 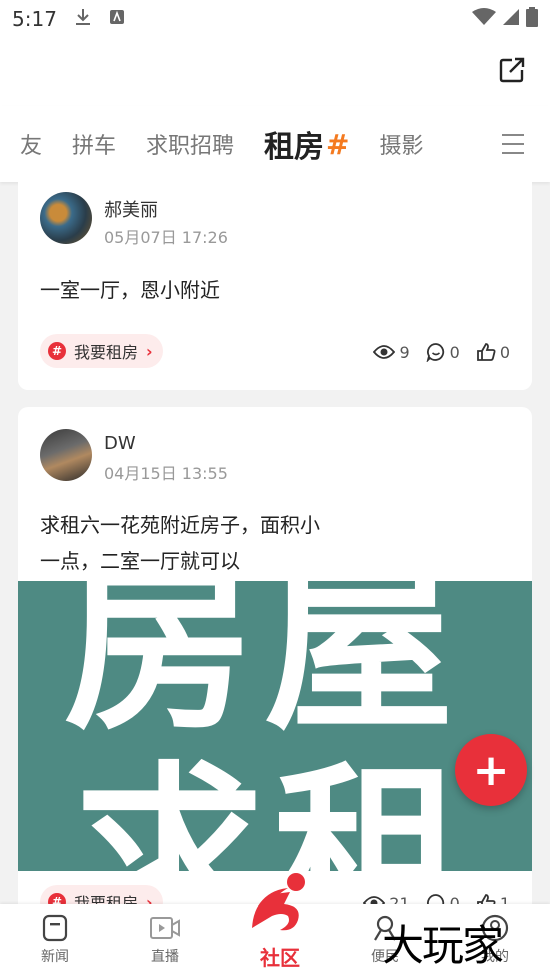 I want to click on eye-icon, so click(x=384, y=352).